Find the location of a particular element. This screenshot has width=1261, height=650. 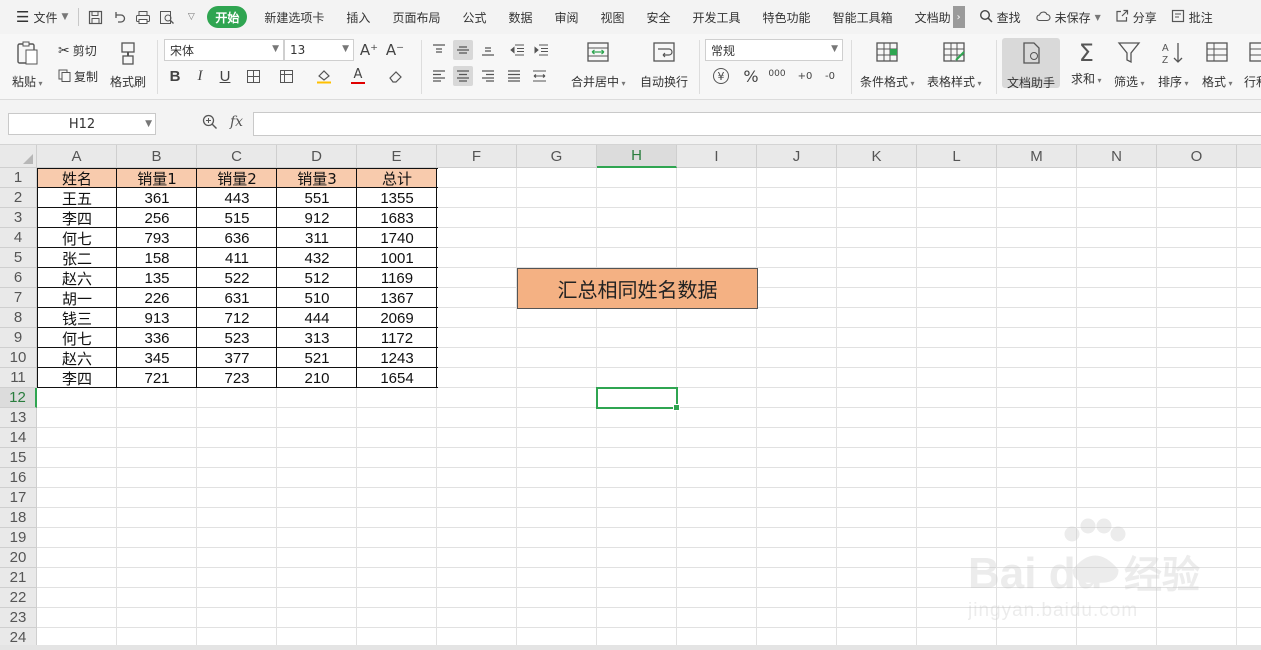

name-cell: 何七 is located at coordinates (77, 238).